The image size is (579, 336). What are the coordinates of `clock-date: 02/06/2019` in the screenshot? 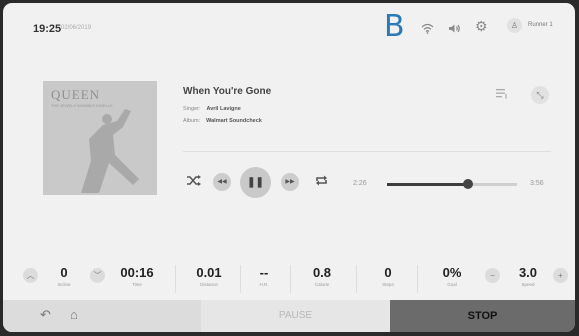 It's located at (76, 28).